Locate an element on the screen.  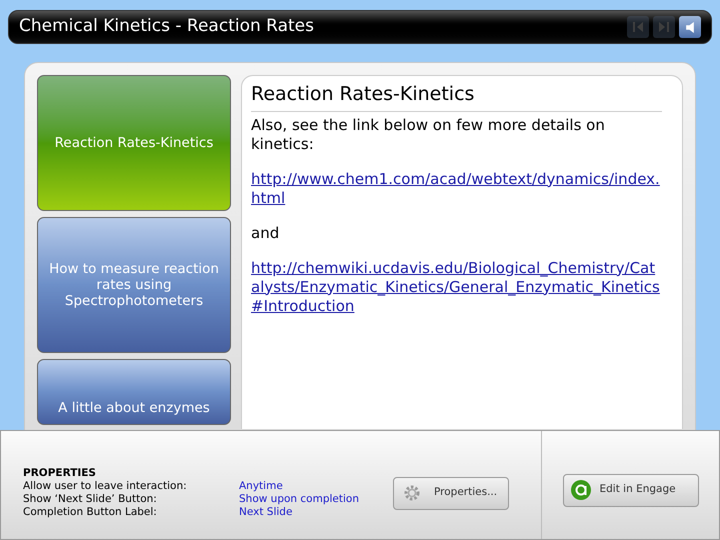
body-text: and is located at coordinates (265, 233).